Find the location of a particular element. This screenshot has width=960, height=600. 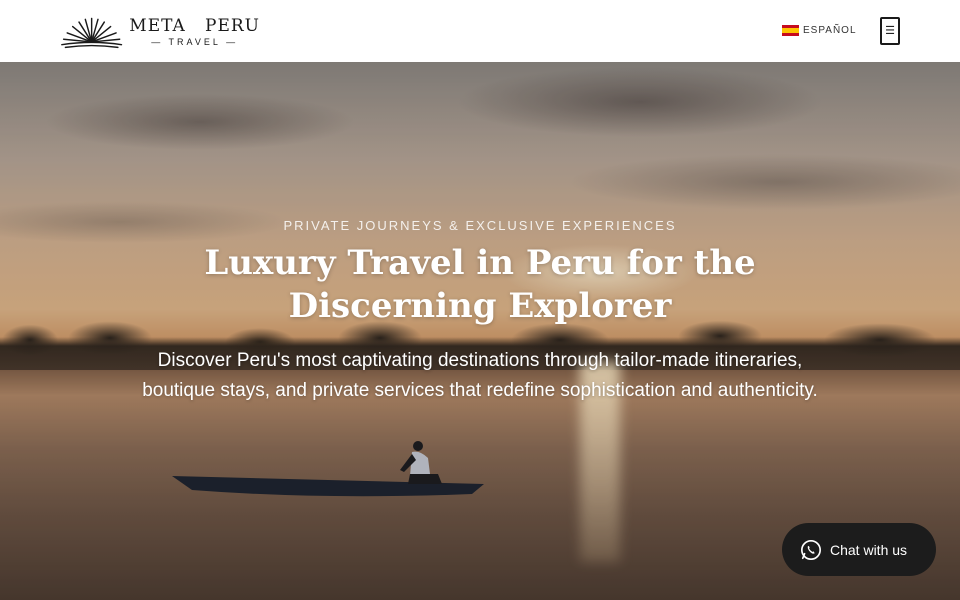

menu-button: ☰ is located at coordinates (890, 31).